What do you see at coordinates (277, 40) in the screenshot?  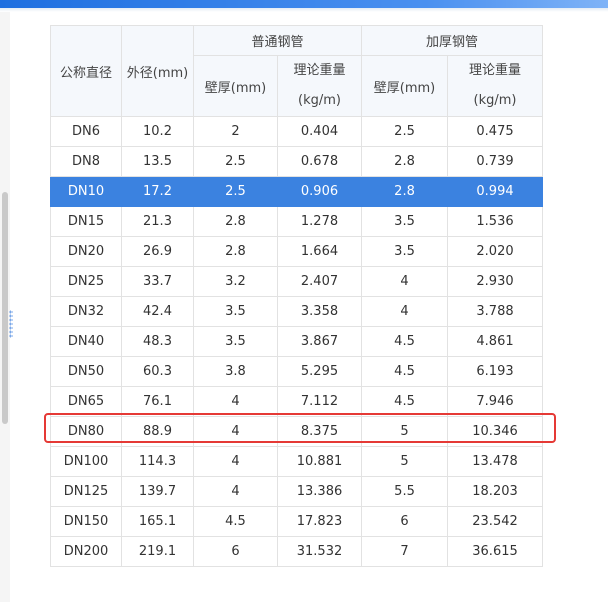 I see `header-standard-pipe: 普通钢管` at bounding box center [277, 40].